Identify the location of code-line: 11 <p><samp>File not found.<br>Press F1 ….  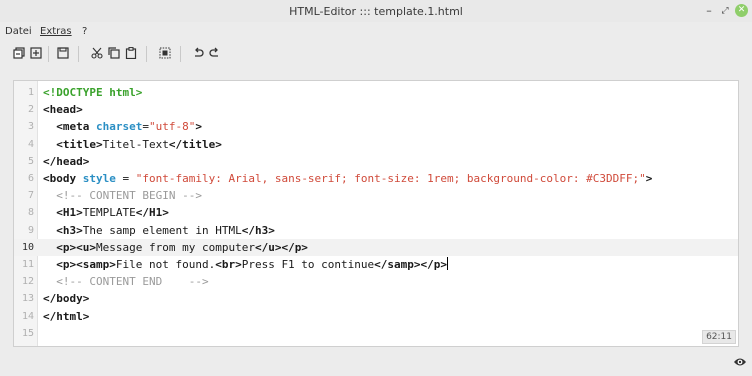
(376, 264).